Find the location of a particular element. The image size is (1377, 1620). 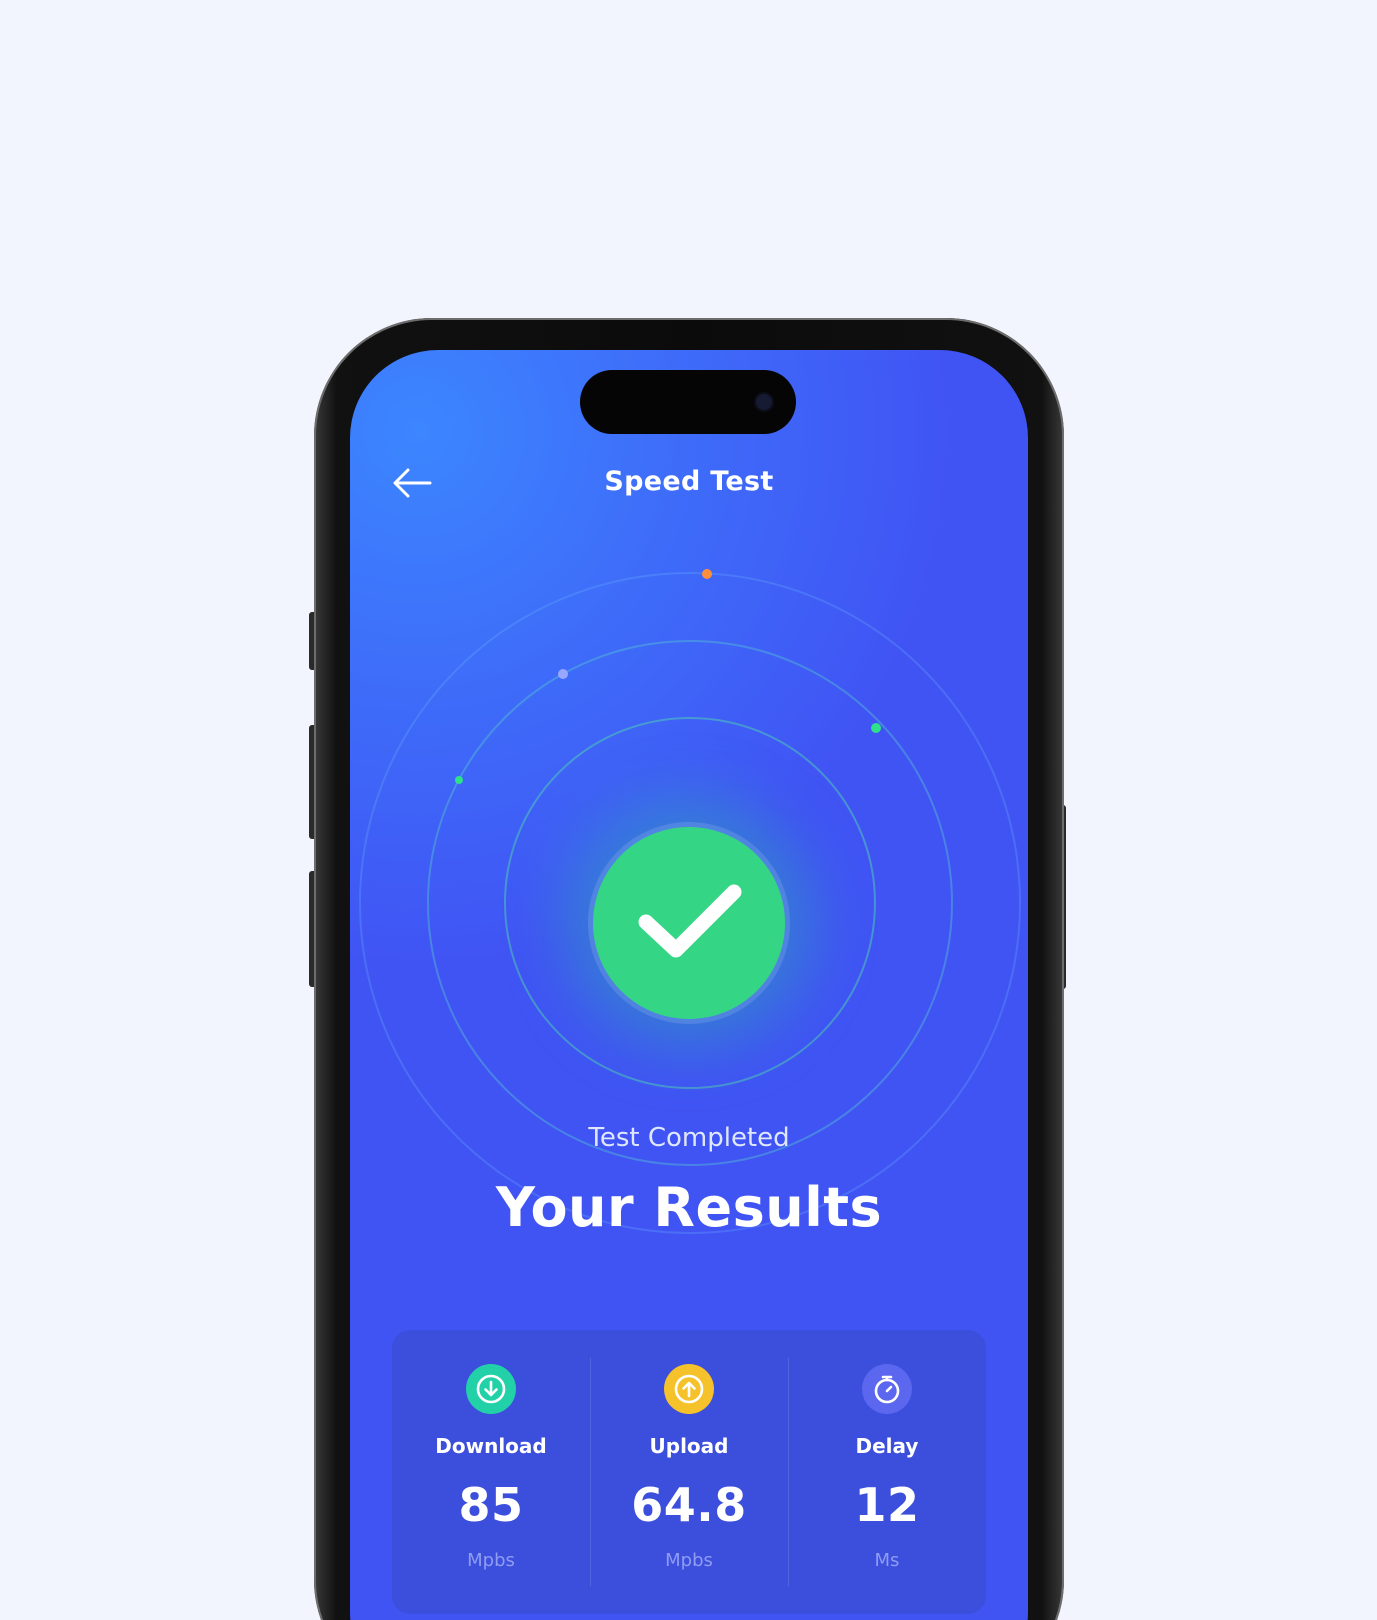

metric-unit: Ms is located at coordinates (887, 1560).